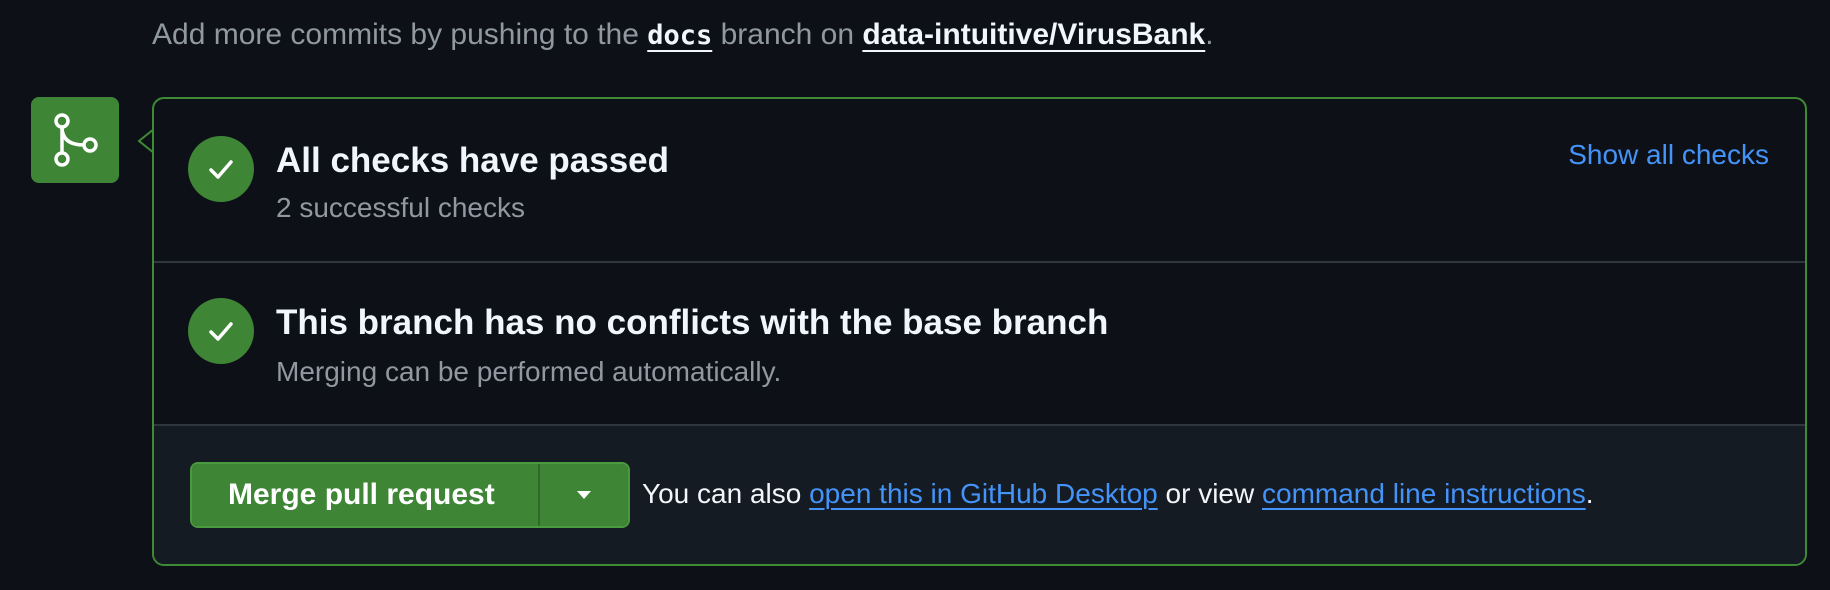 The width and height of the screenshot is (1830, 590). What do you see at coordinates (679, 35) in the screenshot?
I see `branch-name-link: docs` at bounding box center [679, 35].